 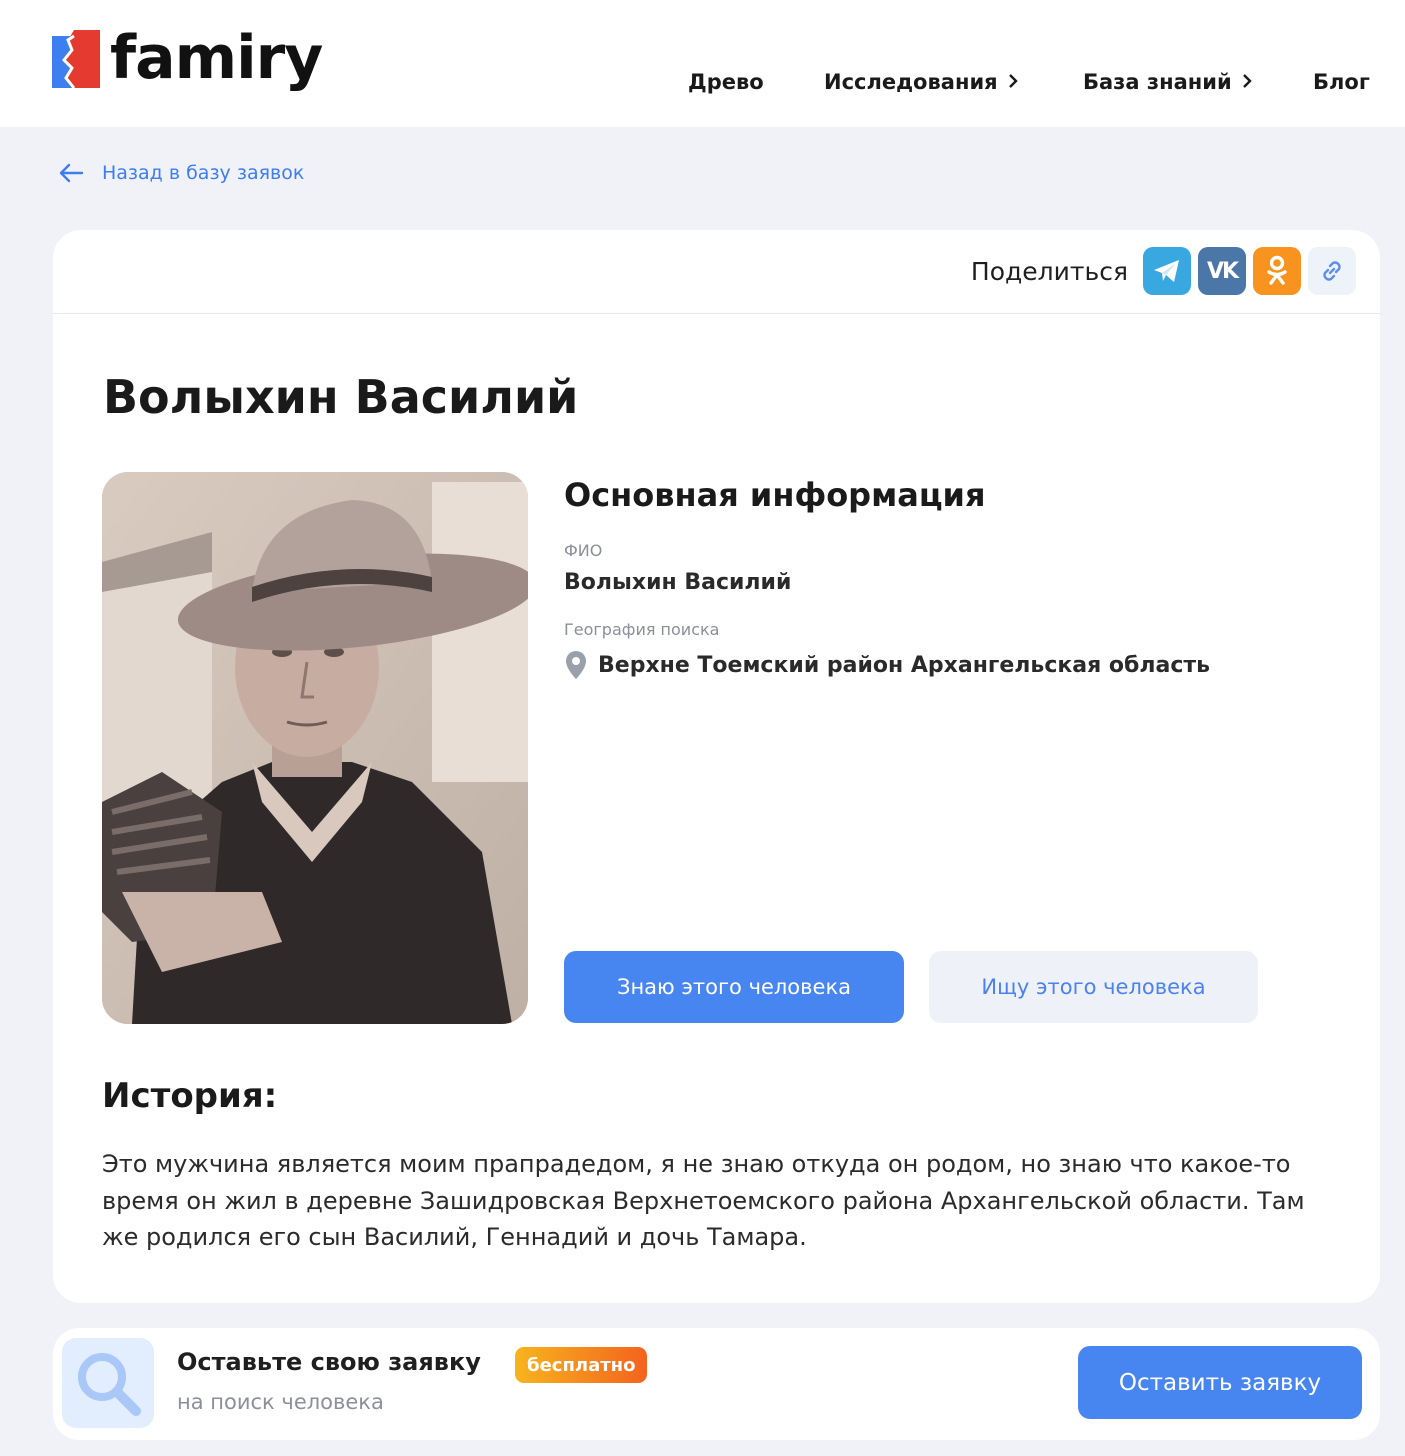 I want to click on main-info-title: Основная информация, so click(x=775, y=495).